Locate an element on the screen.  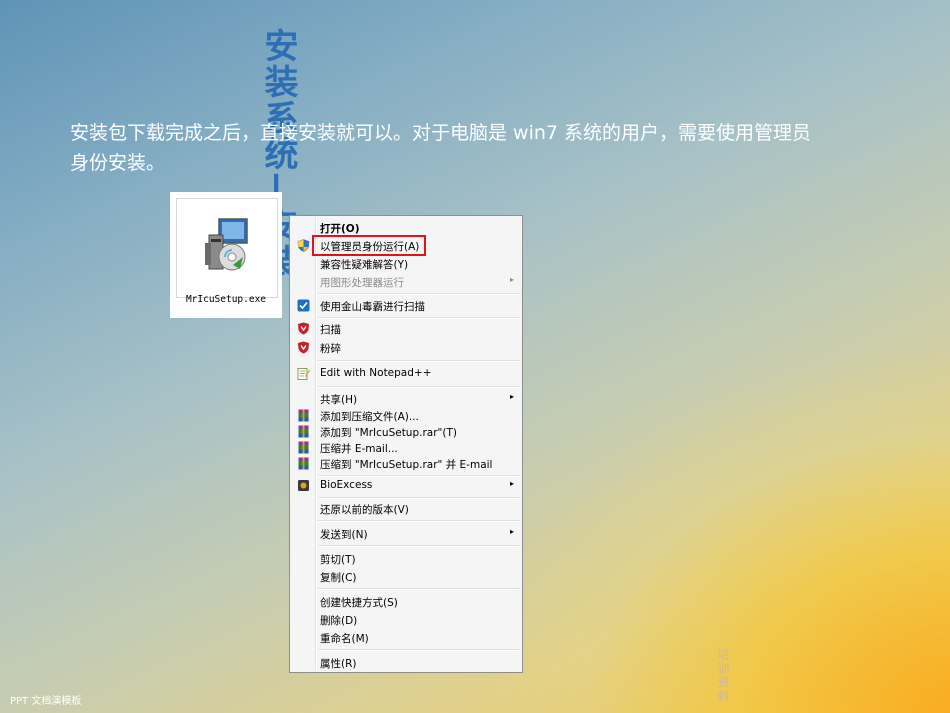
menu-item-restore-previous: 还原以前的版本(V) is located at coordinates (406, 508).